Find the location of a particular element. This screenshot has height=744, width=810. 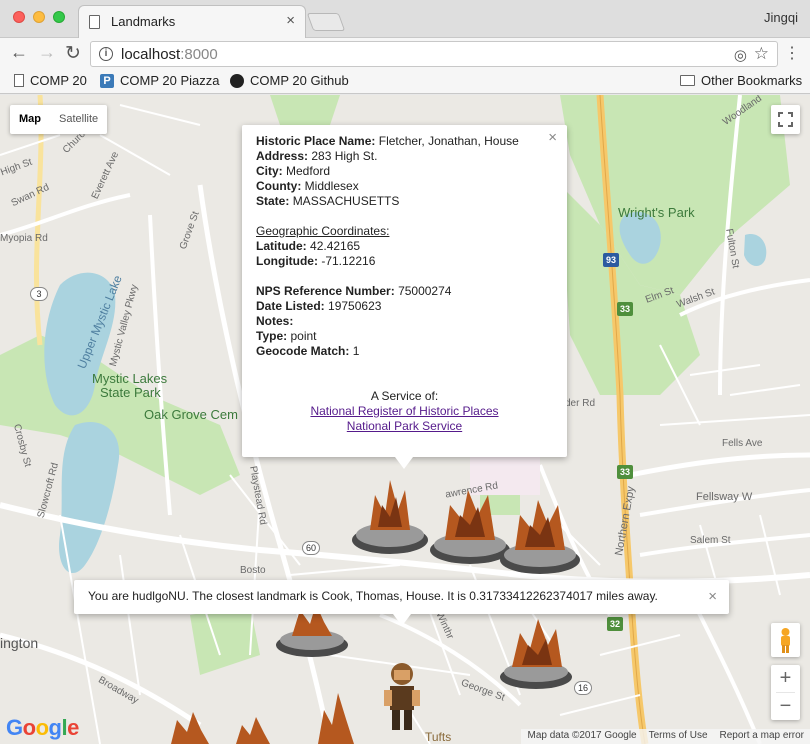

route-shield: 93 is located at coordinates (611, 260).